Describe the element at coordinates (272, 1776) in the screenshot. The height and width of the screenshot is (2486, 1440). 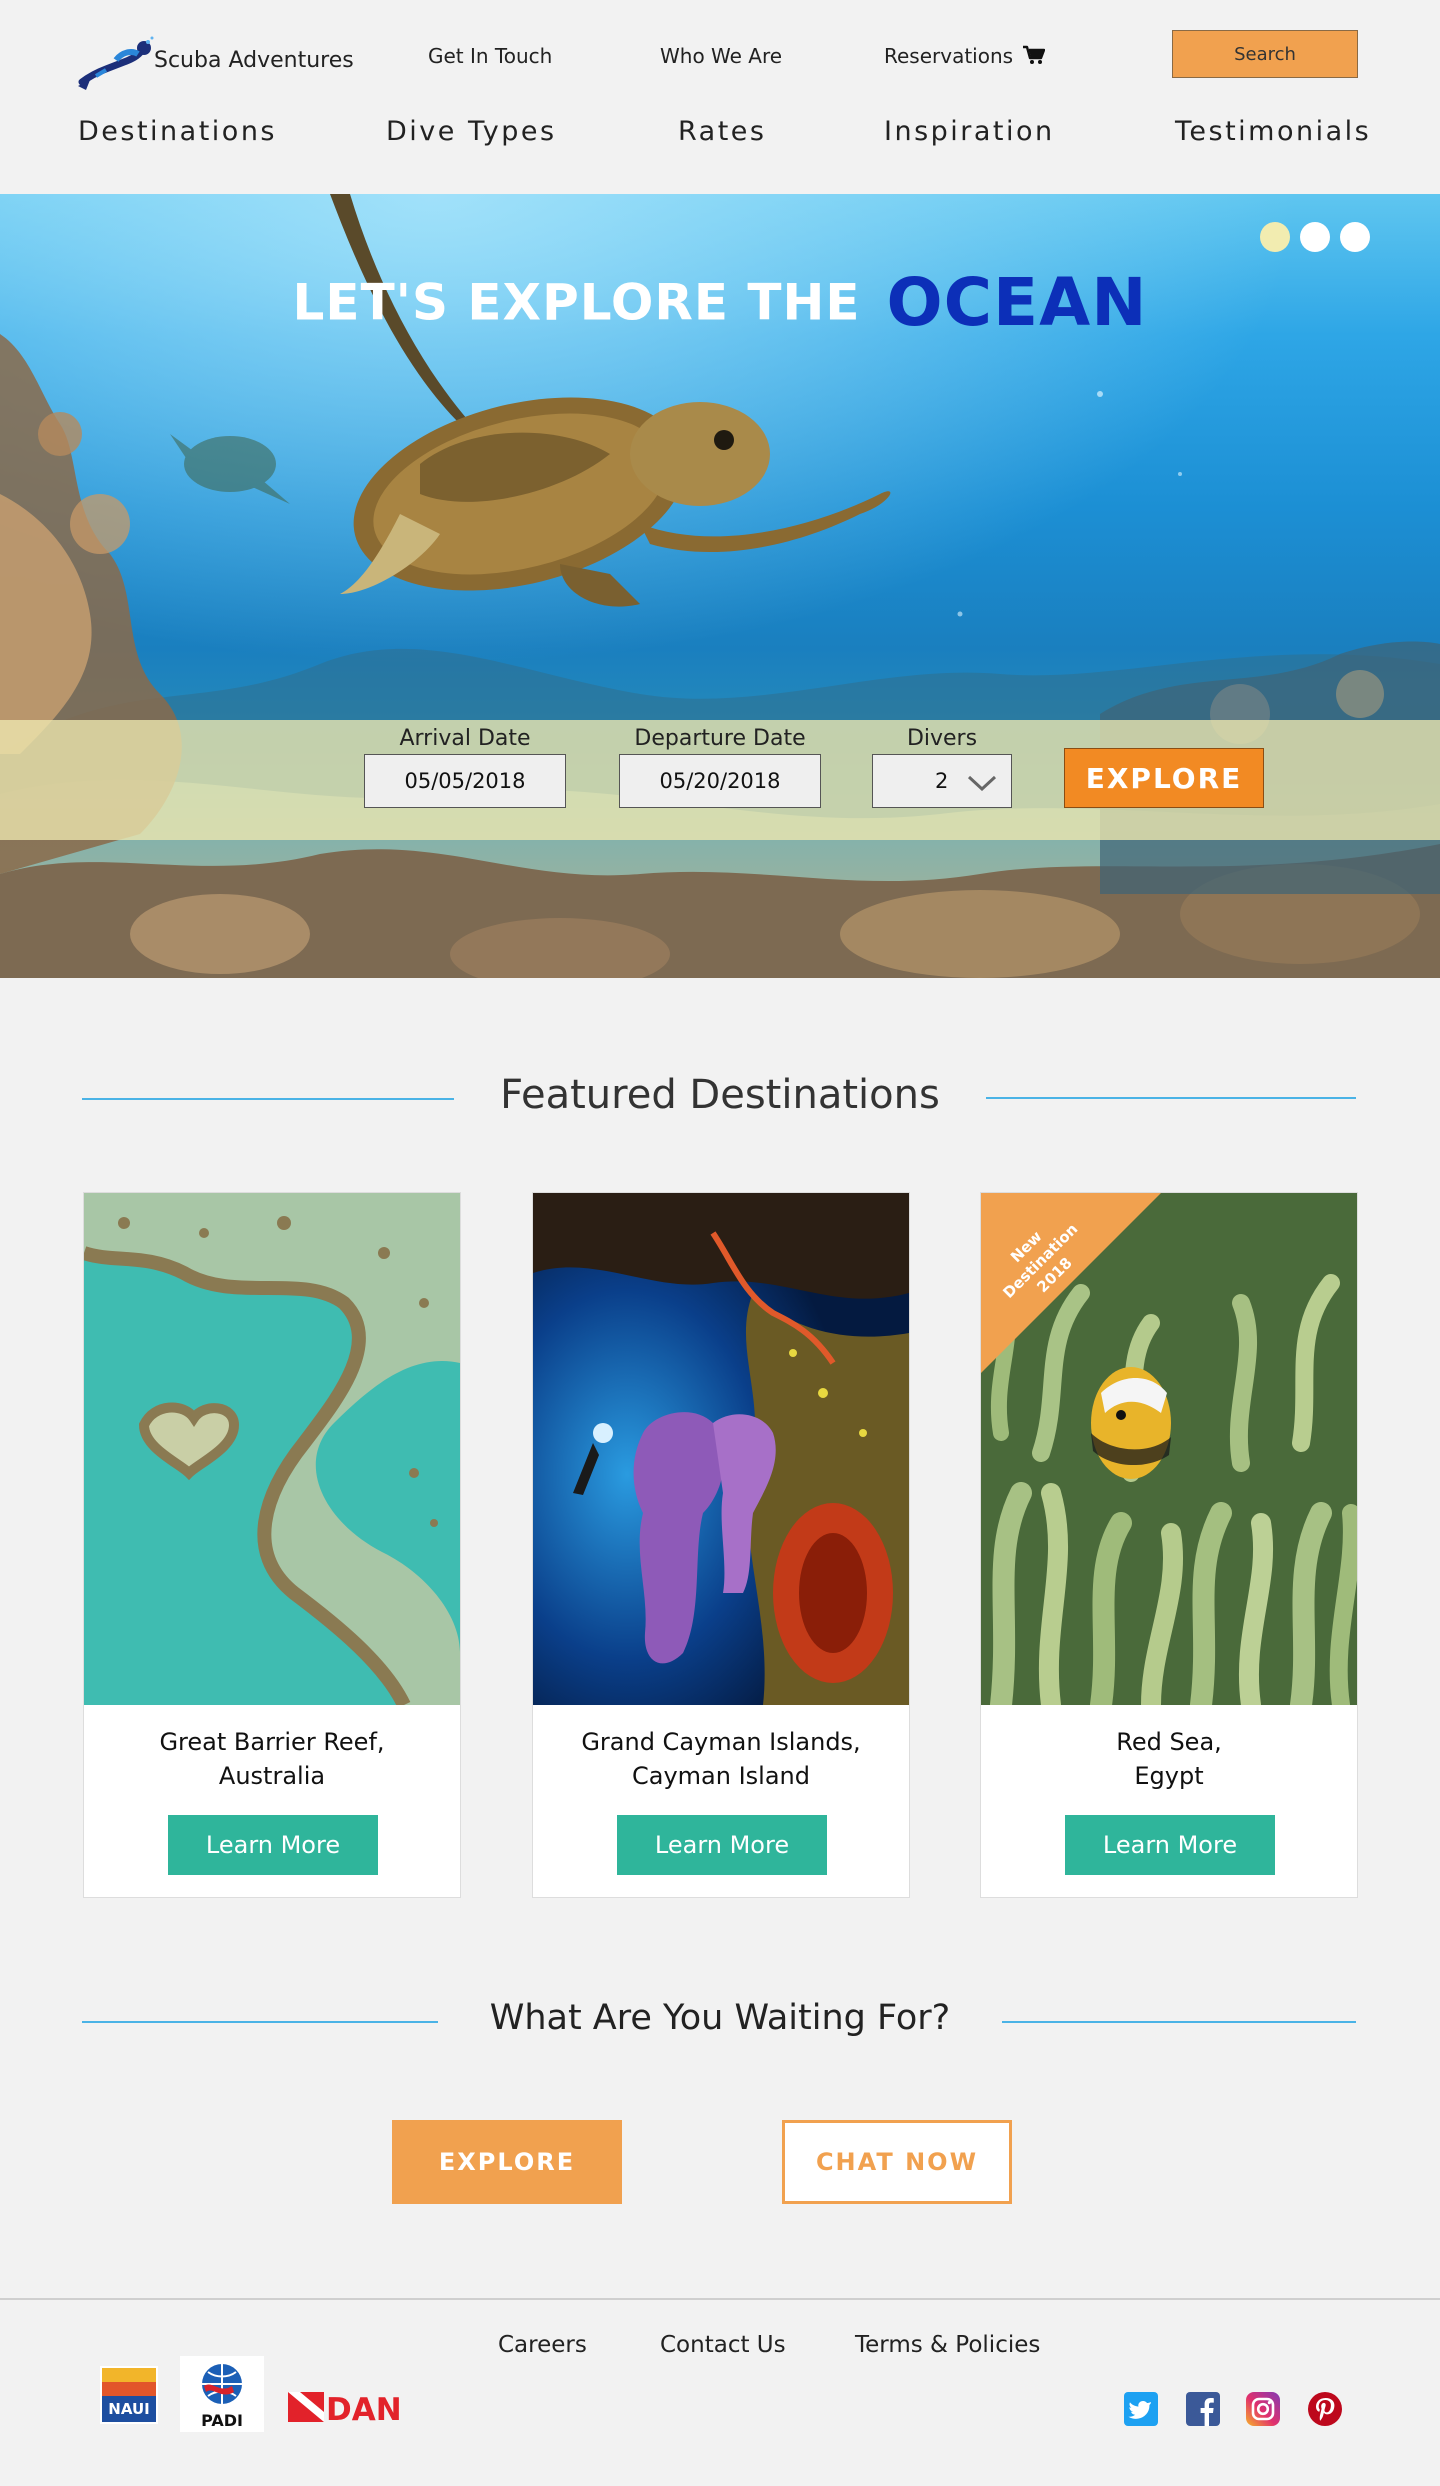
I see `card-title-line2: Australia` at that location.